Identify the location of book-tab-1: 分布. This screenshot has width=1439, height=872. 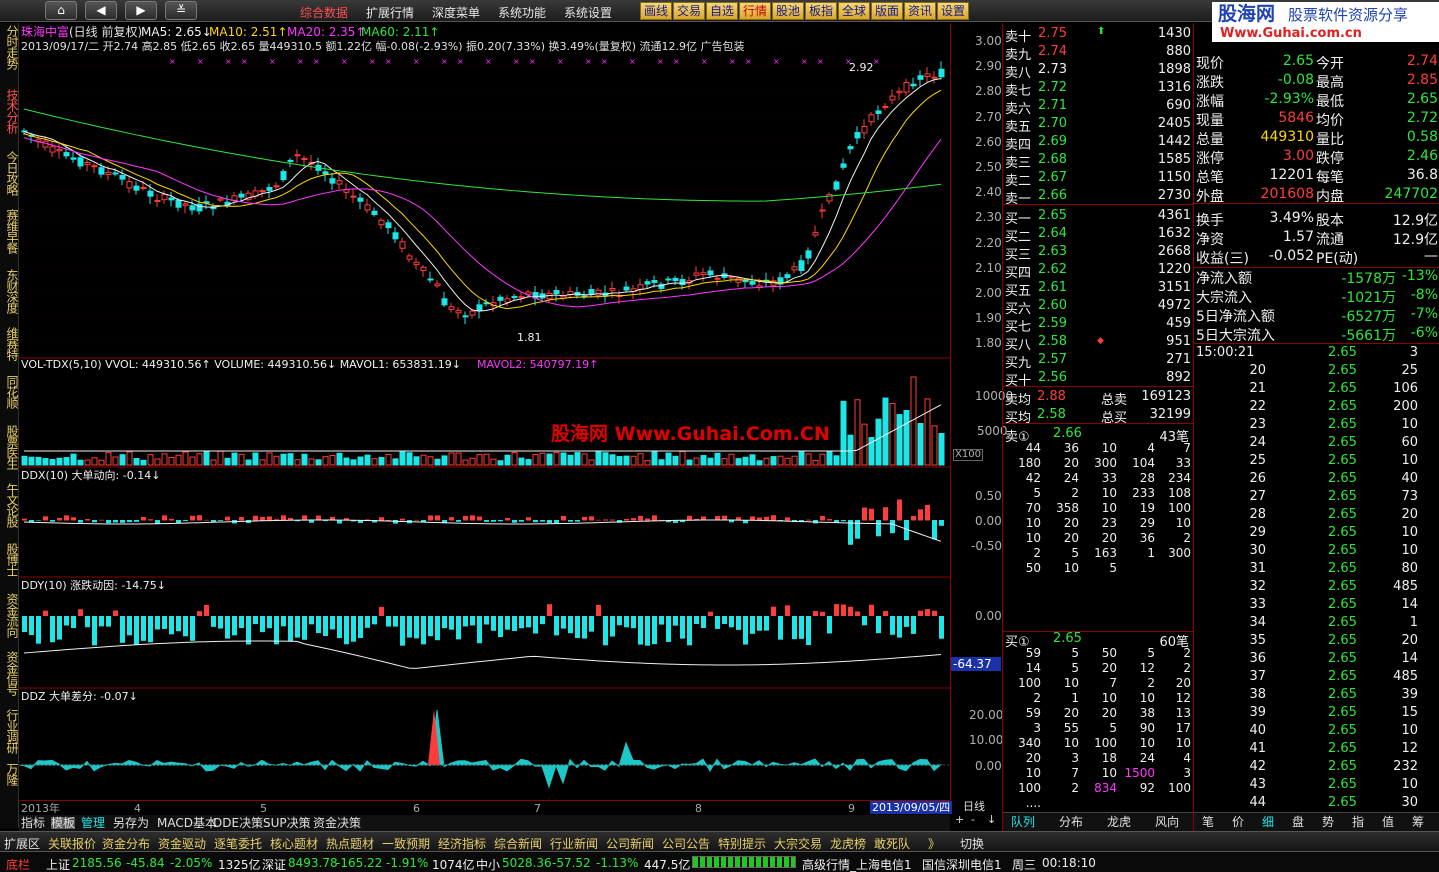
(1071, 822).